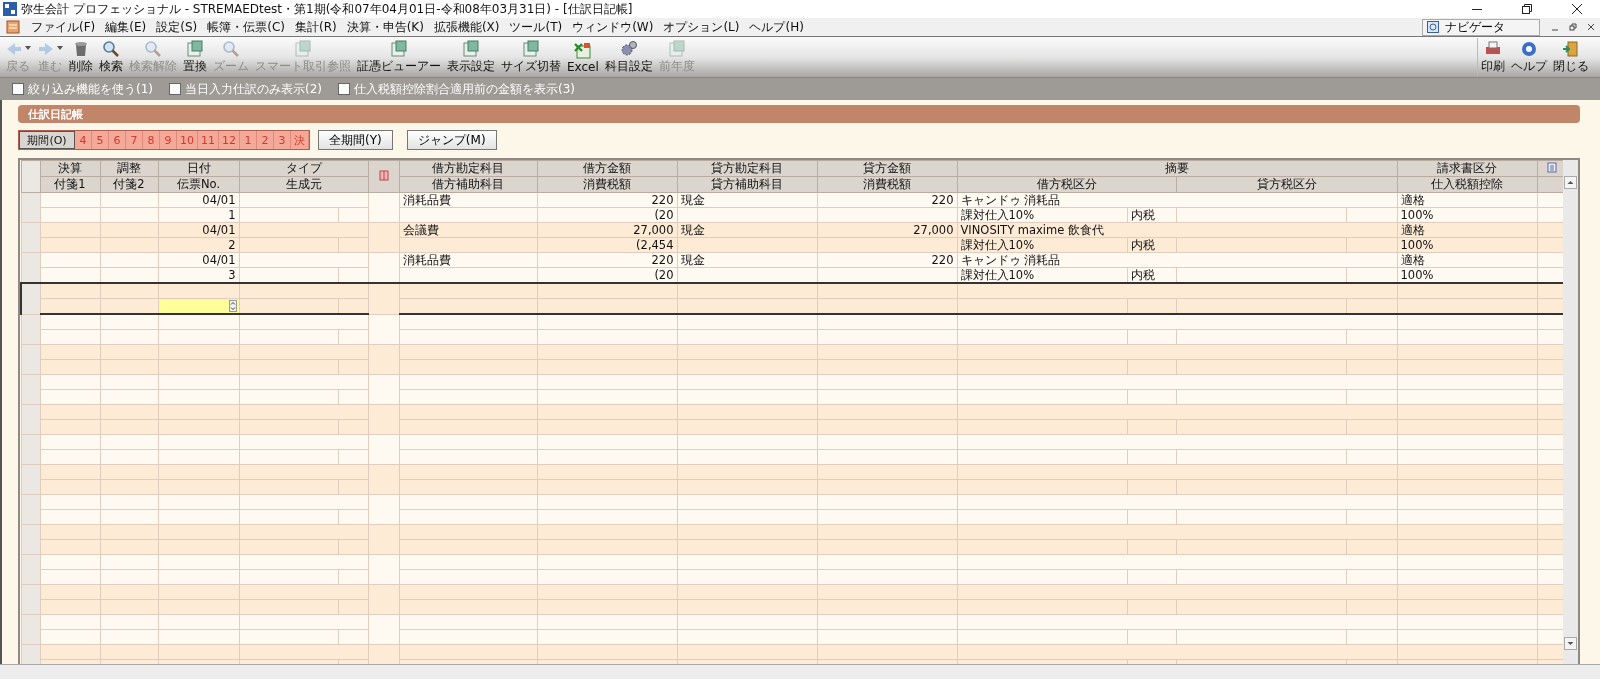  I want to click on toolbar-button: 証憑ビューアー, so click(399, 57).